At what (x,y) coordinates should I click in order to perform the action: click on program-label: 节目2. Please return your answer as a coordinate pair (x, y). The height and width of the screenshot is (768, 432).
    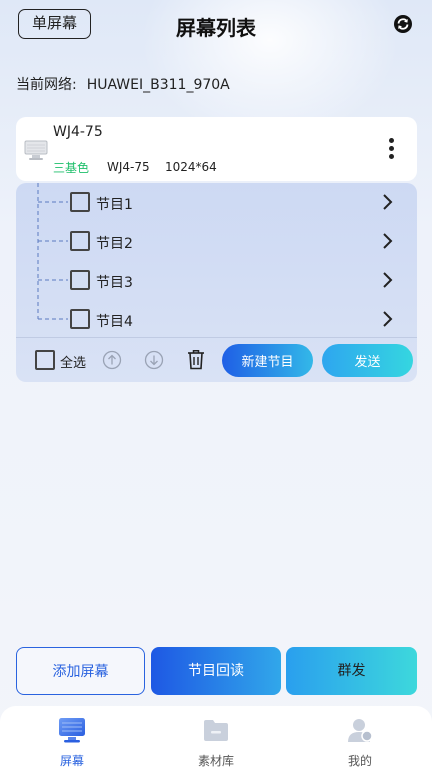
    Looking at the image, I should click on (114, 244).